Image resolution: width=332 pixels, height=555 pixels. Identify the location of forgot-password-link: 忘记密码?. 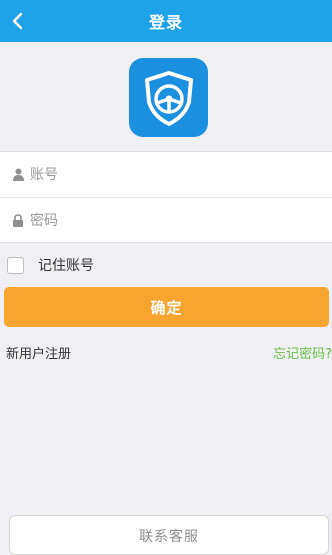
(302, 352).